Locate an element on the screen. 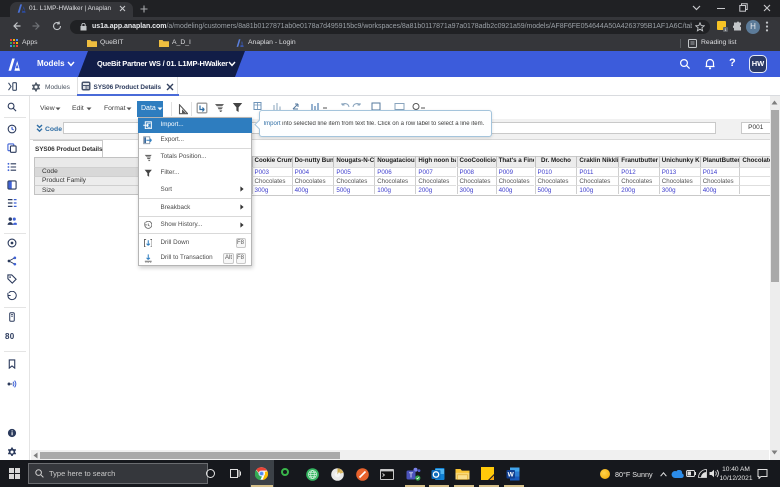  svg-text: W is located at coordinates (511, 475).